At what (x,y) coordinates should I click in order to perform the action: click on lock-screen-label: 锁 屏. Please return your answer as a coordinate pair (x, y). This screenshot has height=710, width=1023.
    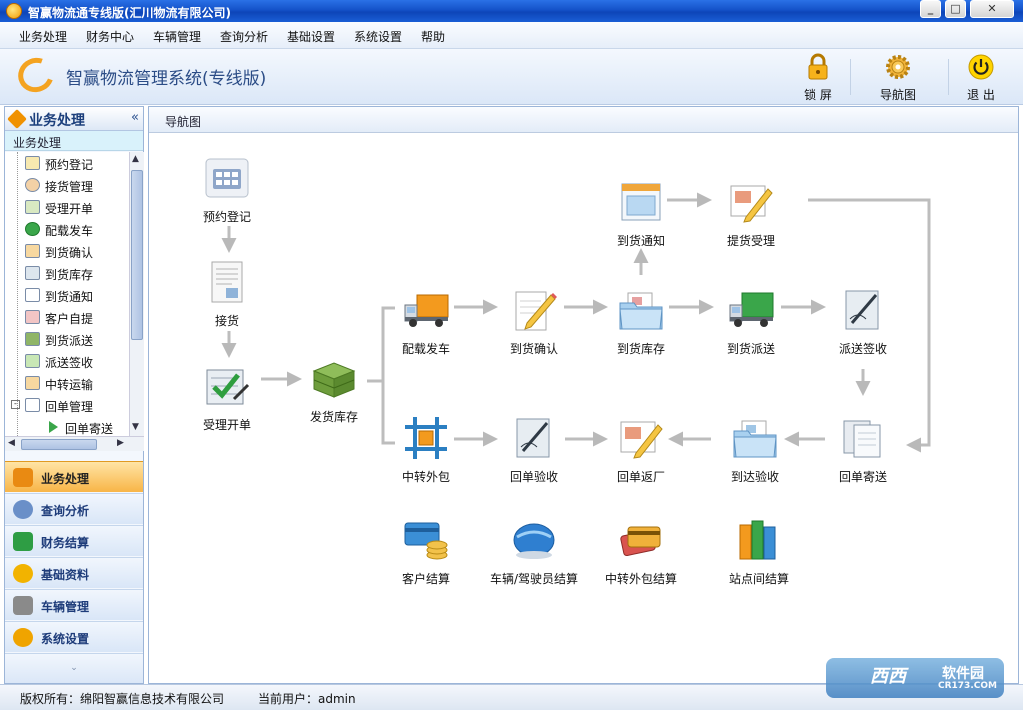
    Looking at the image, I should click on (818, 95).